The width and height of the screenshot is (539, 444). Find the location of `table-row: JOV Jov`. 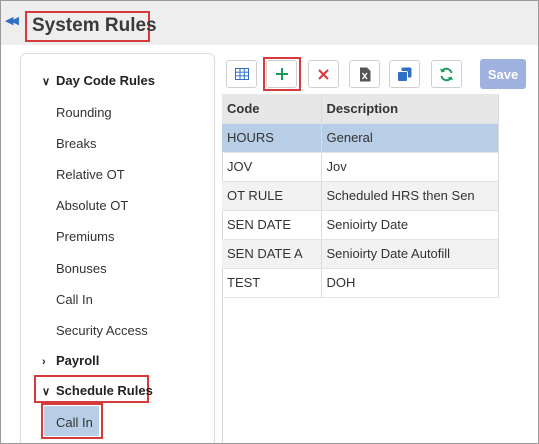

table-row: JOV Jov is located at coordinates (360, 167).